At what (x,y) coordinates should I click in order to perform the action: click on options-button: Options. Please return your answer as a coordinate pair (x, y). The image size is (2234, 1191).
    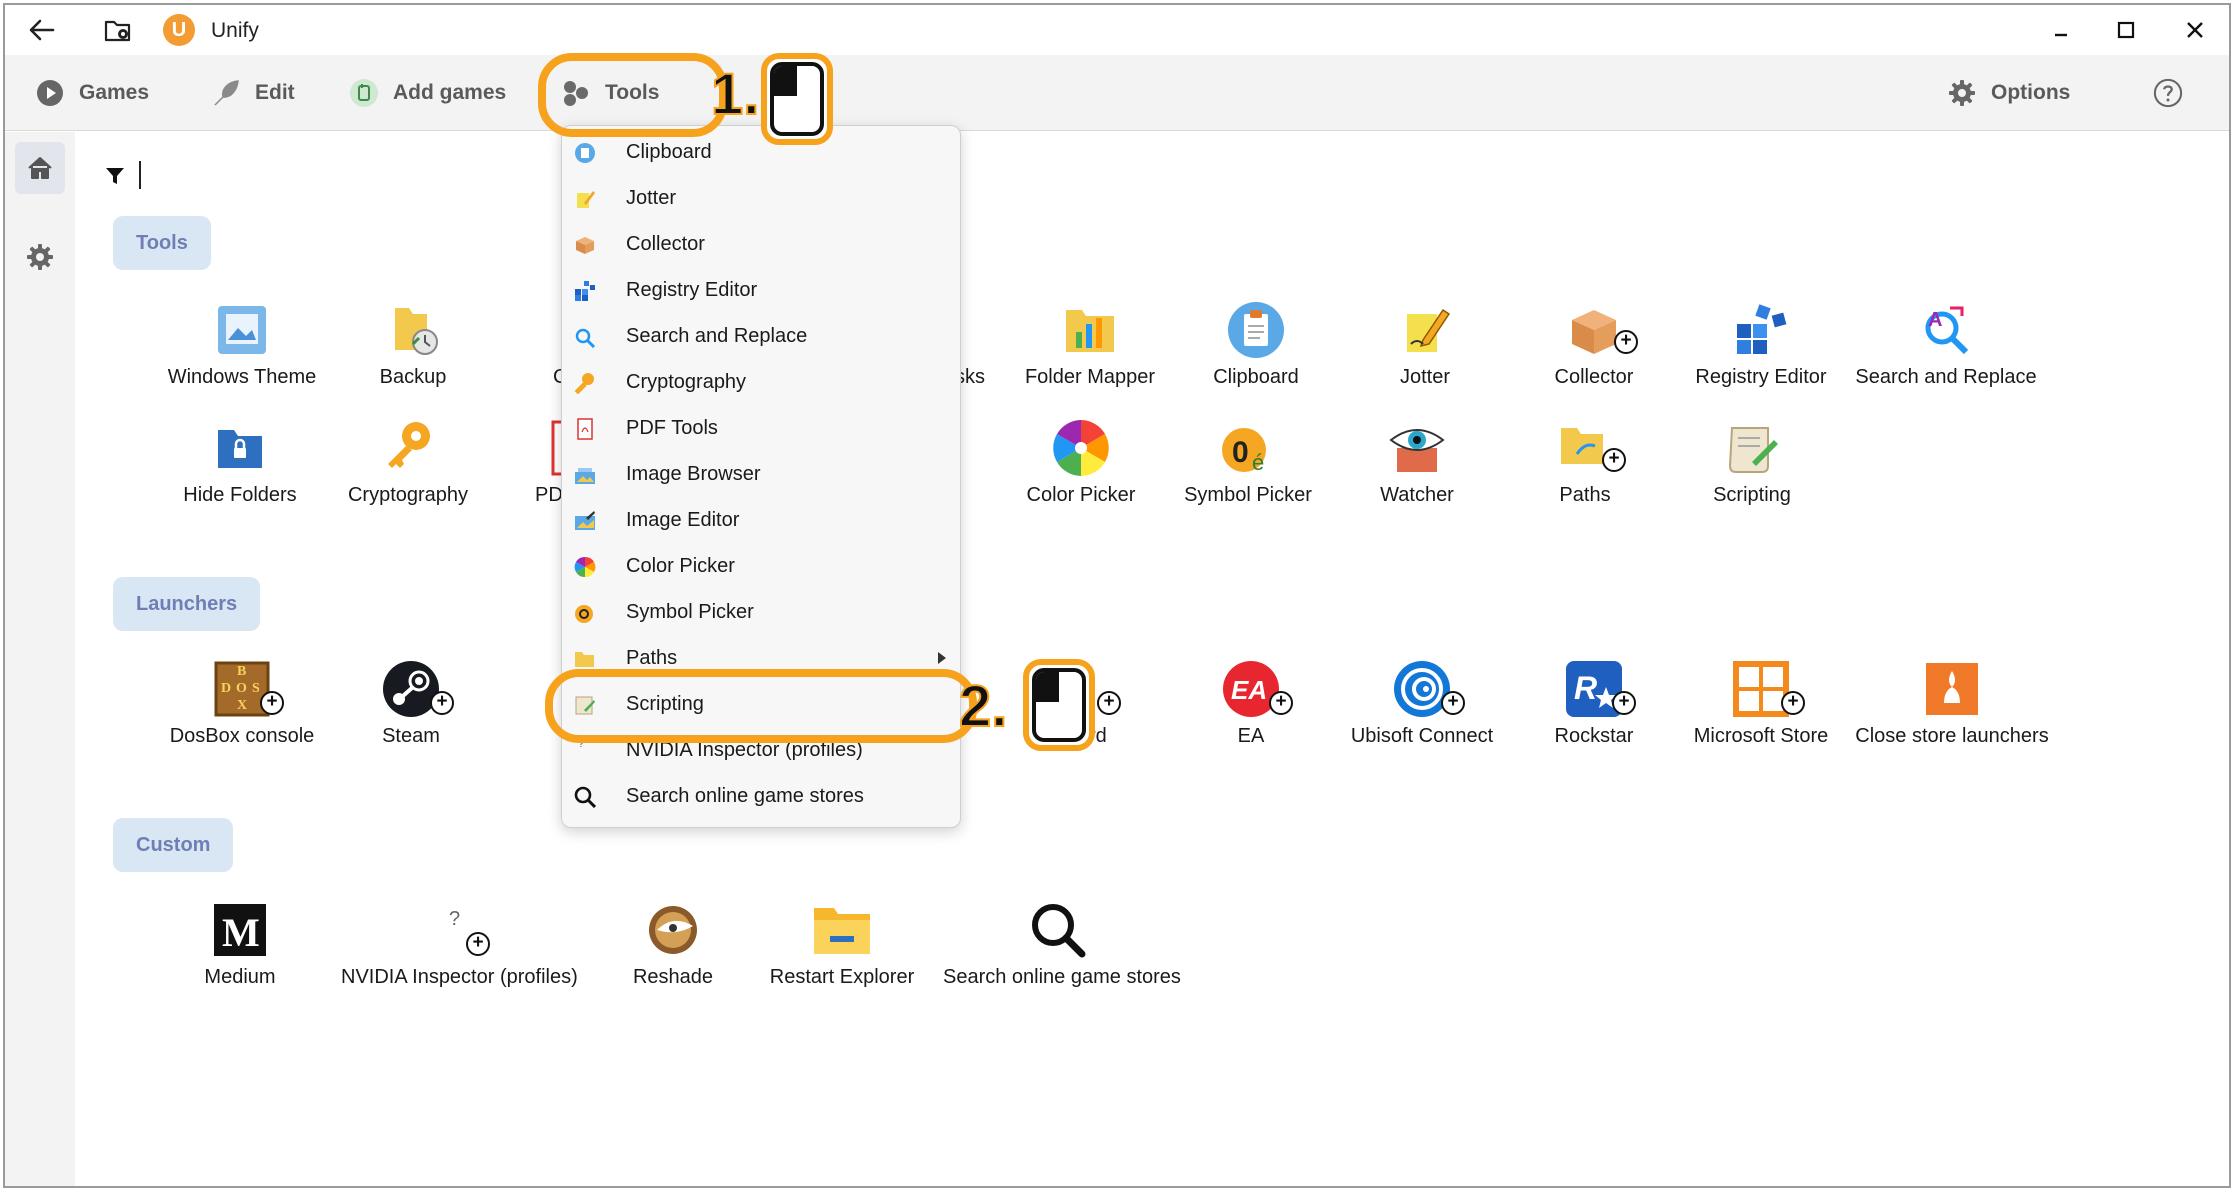
    Looking at the image, I should click on (2008, 93).